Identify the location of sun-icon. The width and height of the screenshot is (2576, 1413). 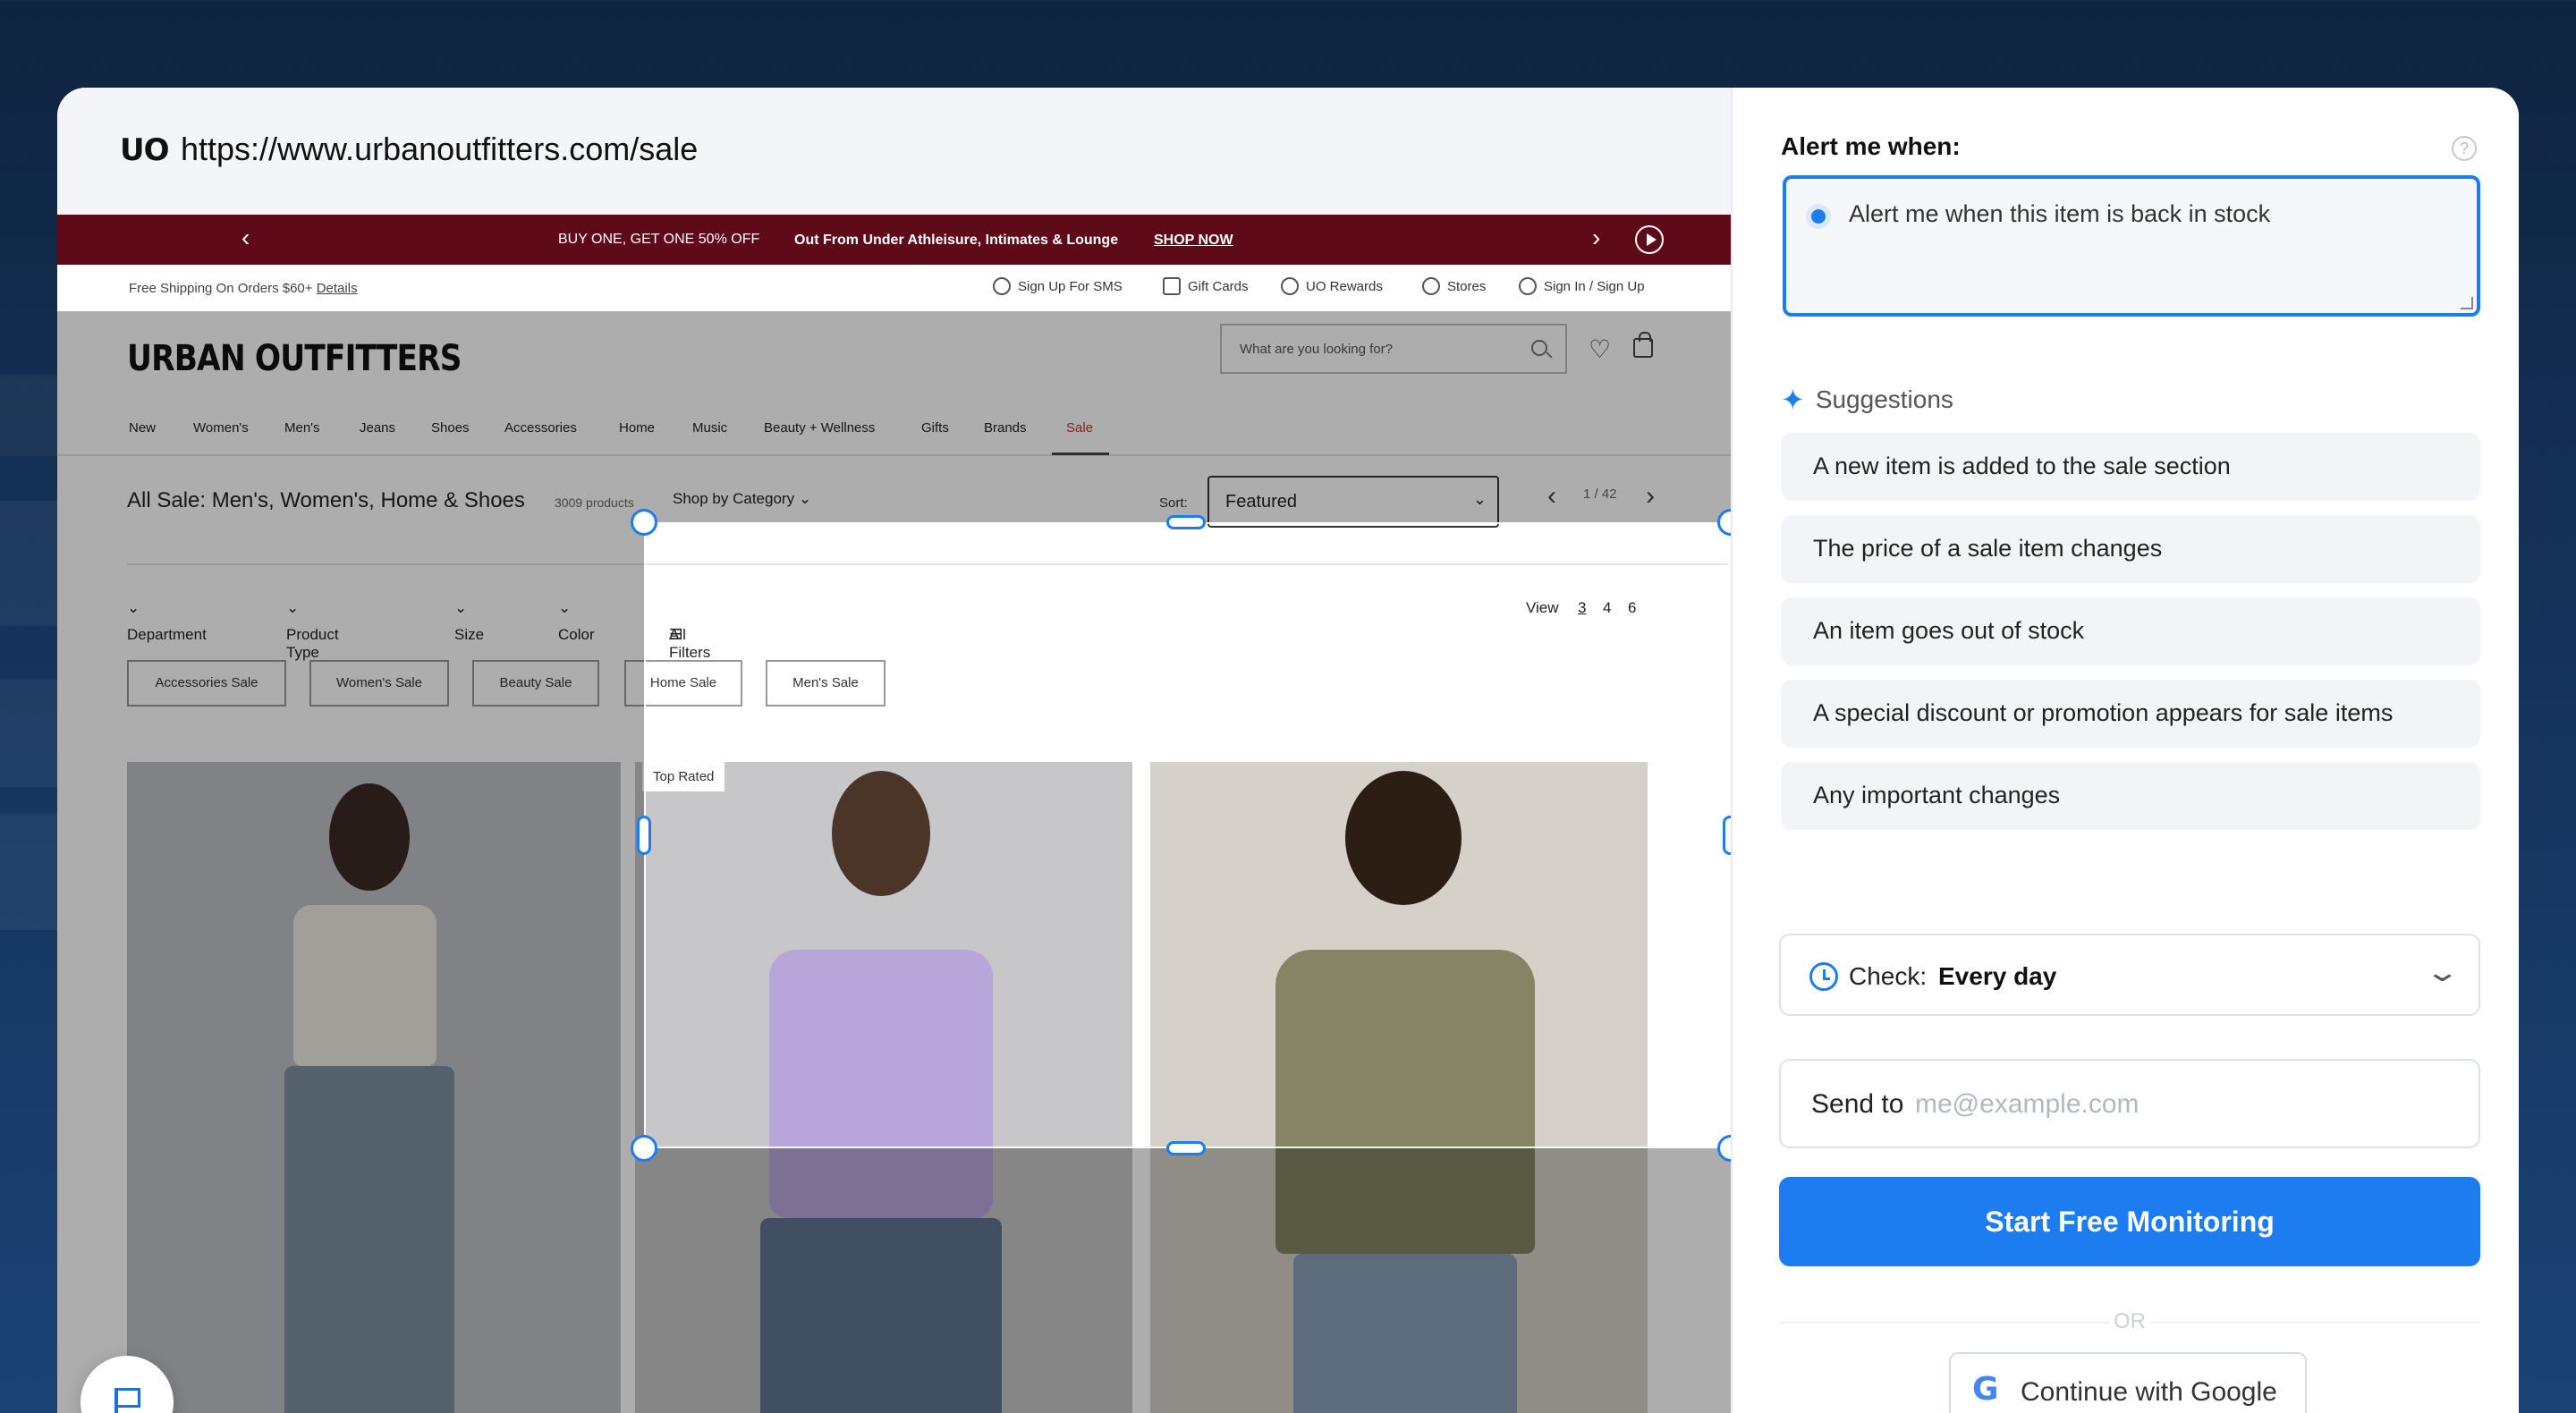
(1290, 286).